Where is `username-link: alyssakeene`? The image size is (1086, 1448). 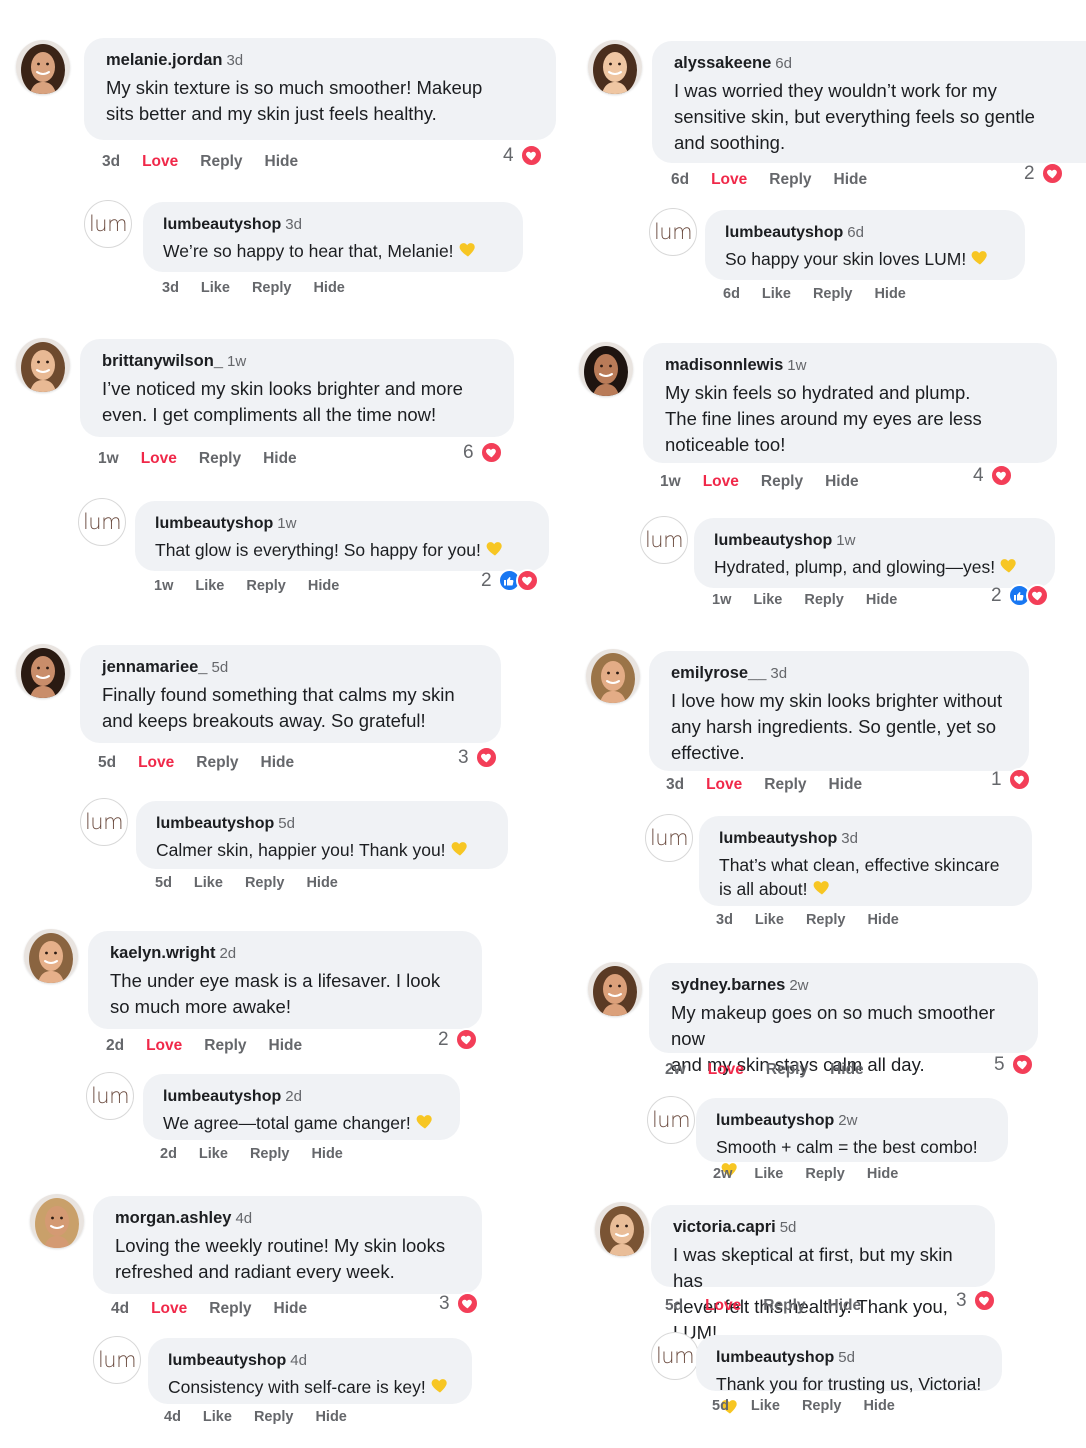
username-link: alyssakeene is located at coordinates (722, 63).